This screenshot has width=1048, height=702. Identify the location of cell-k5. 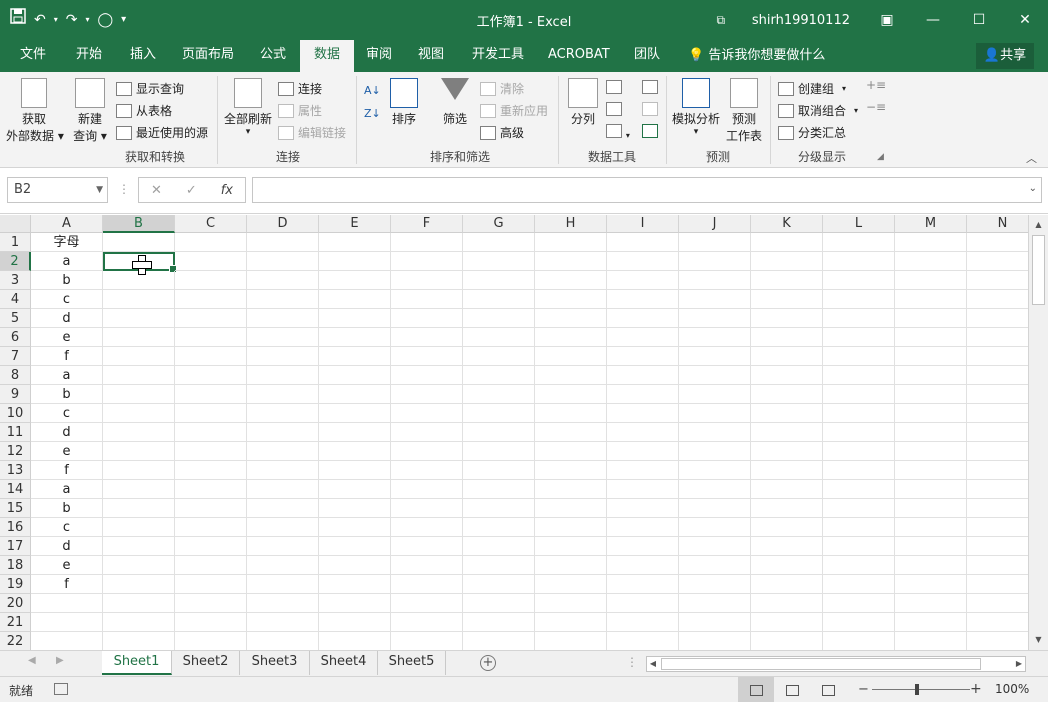
(787, 318).